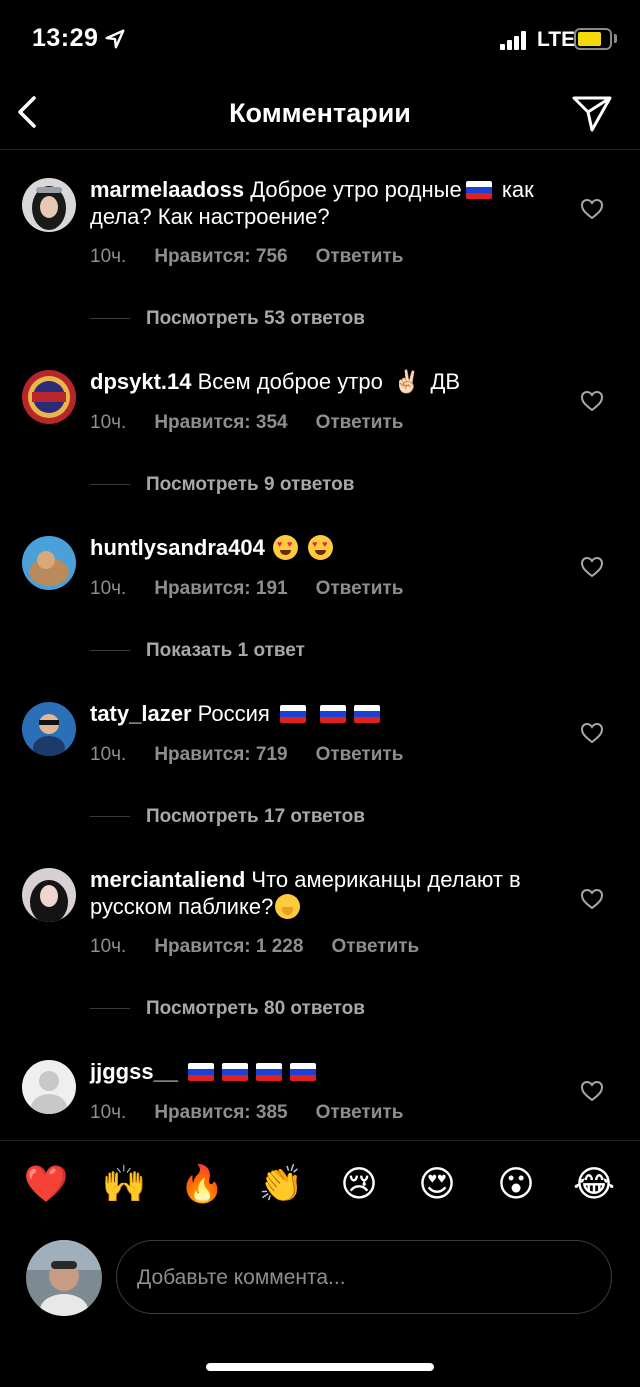  I want to click on view-replies-label: Показать 1 ответ, so click(225, 650).